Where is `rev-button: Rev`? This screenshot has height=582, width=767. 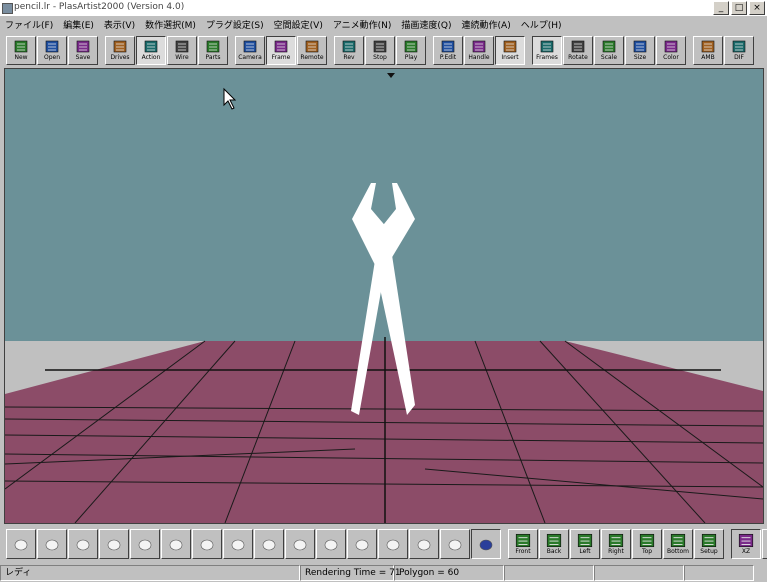 rev-button: Rev is located at coordinates (349, 50).